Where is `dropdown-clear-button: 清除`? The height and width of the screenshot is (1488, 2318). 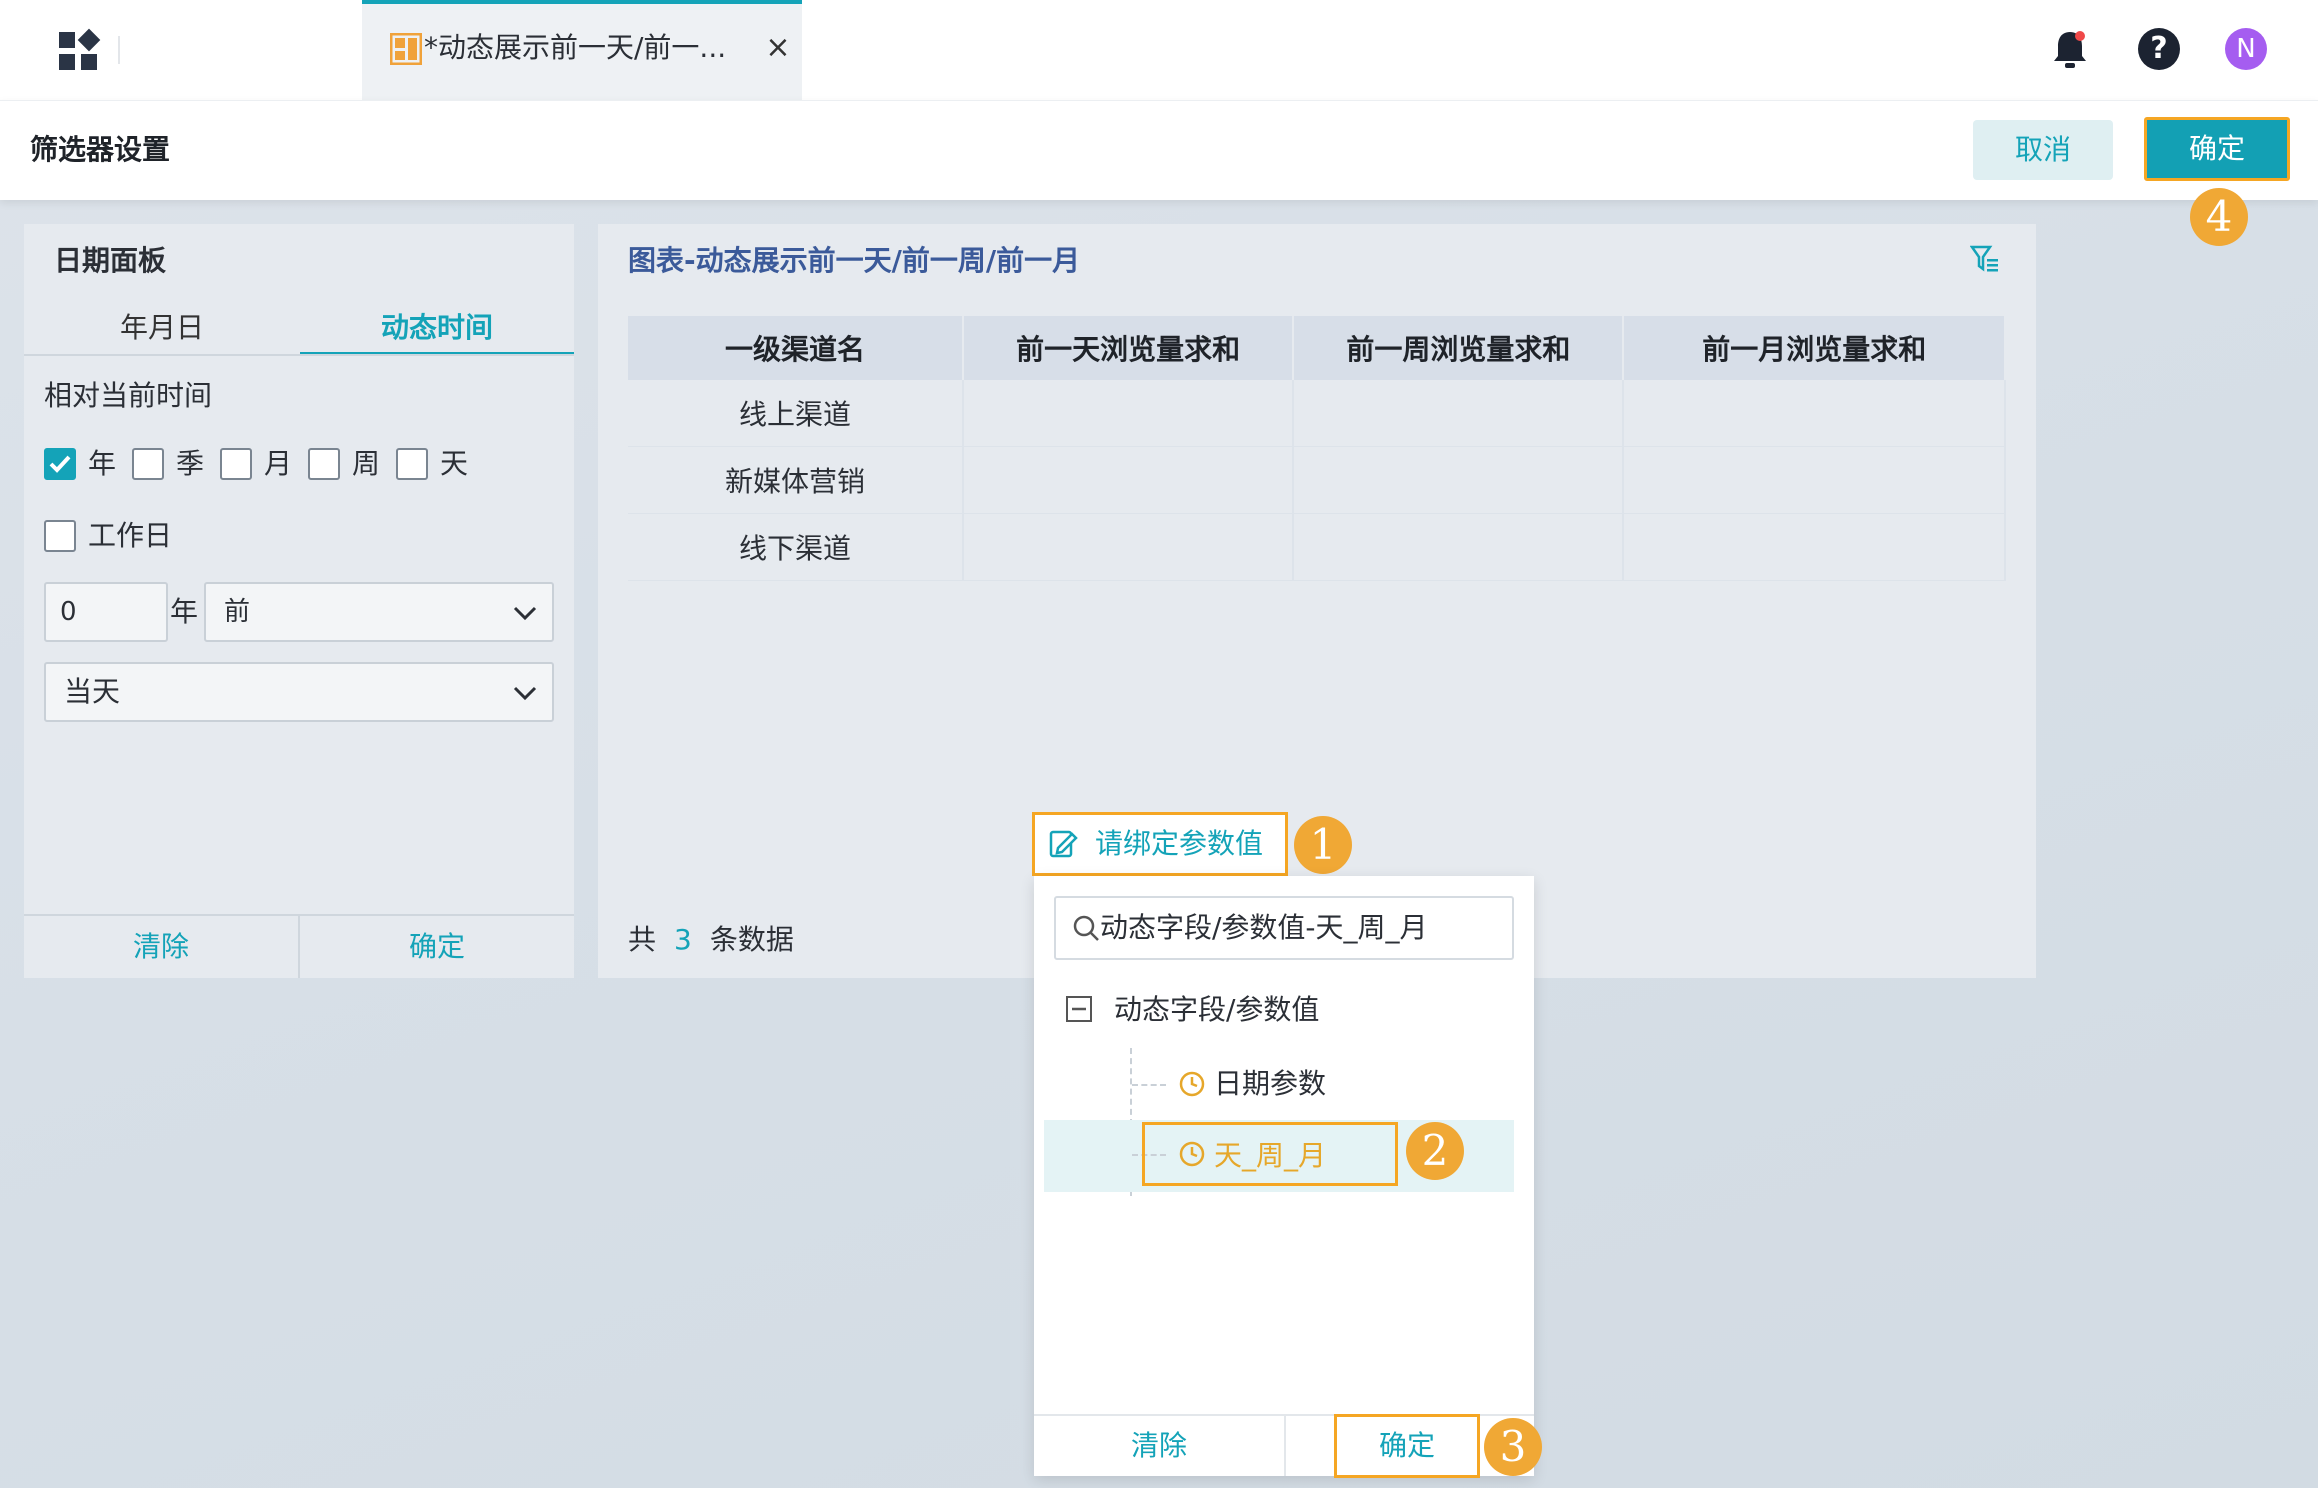 dropdown-clear-button: 清除 is located at coordinates (1159, 1446).